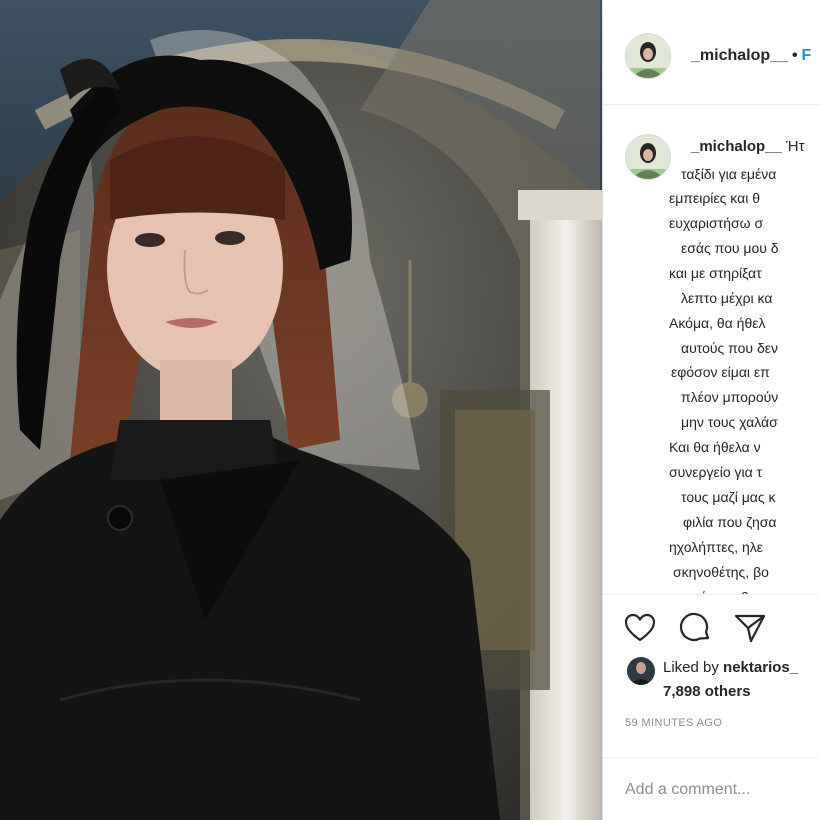  I want to click on liker-avatar, so click(641, 671).